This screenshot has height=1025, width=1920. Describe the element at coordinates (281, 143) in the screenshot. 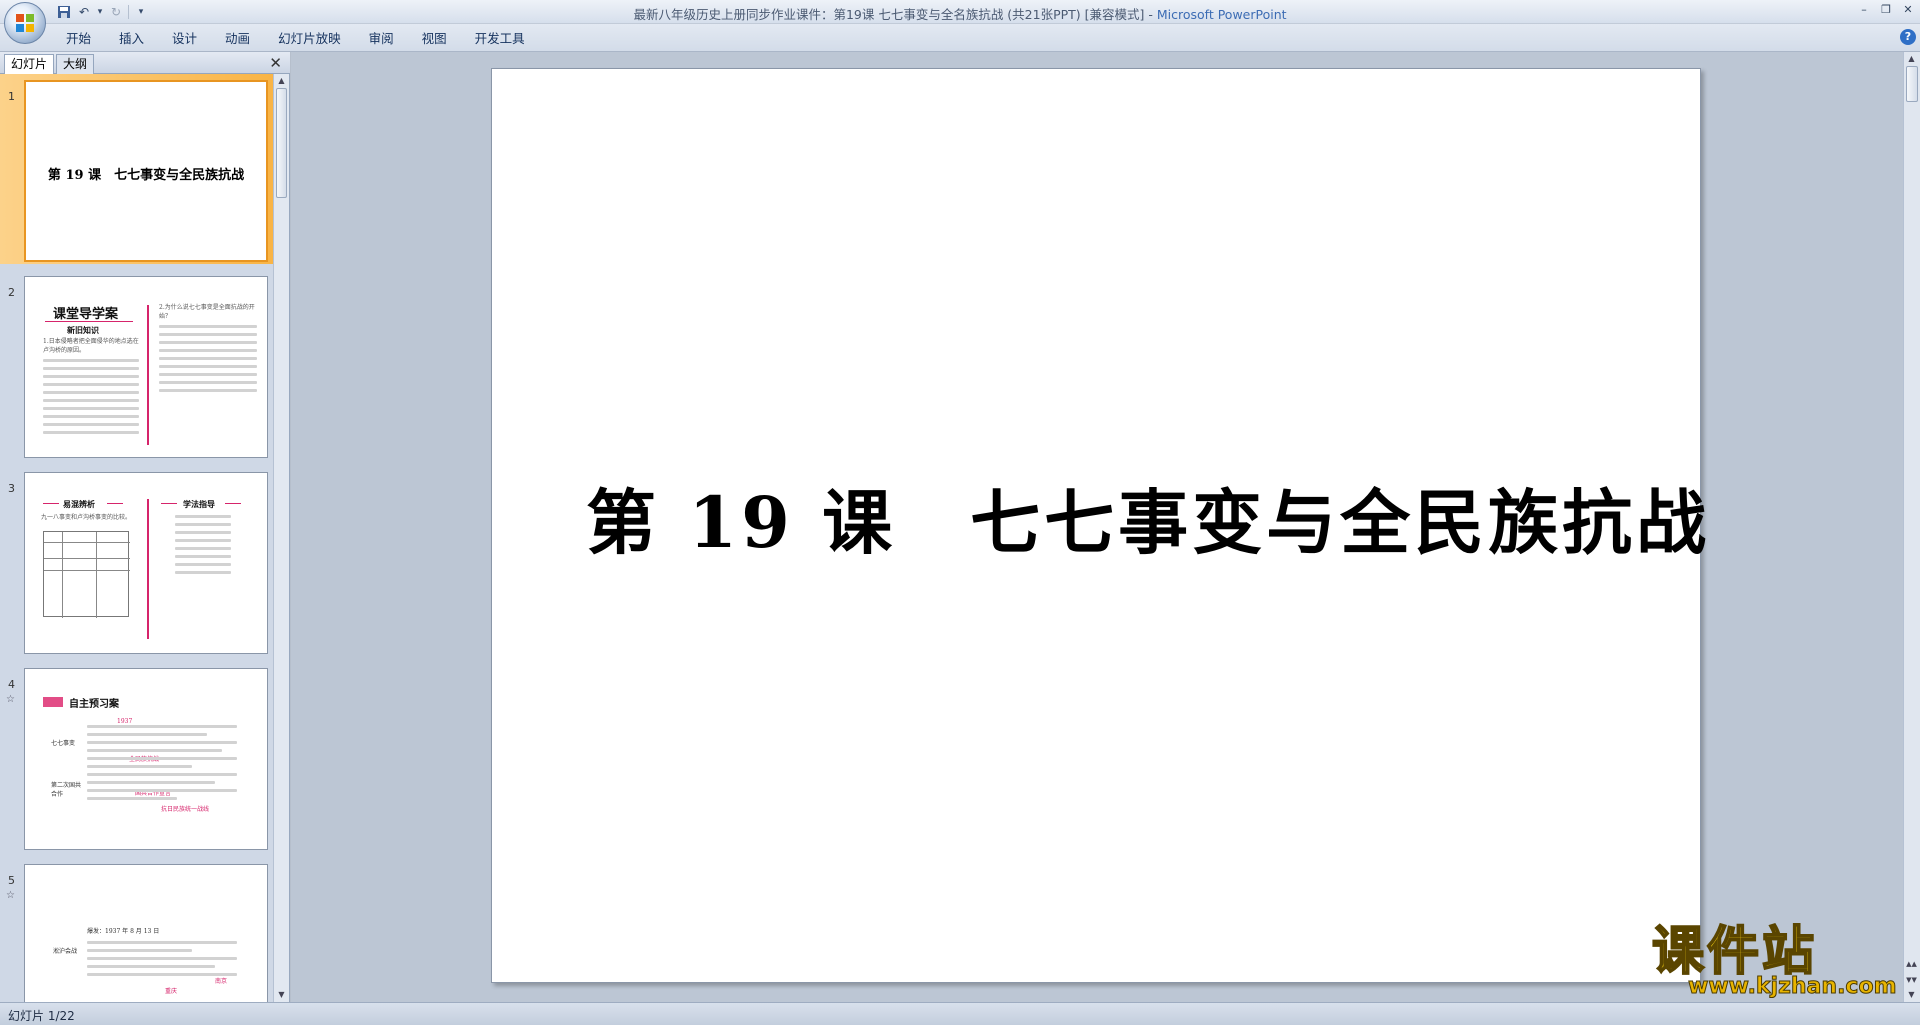

I see `panel-scroll-thumb` at that location.